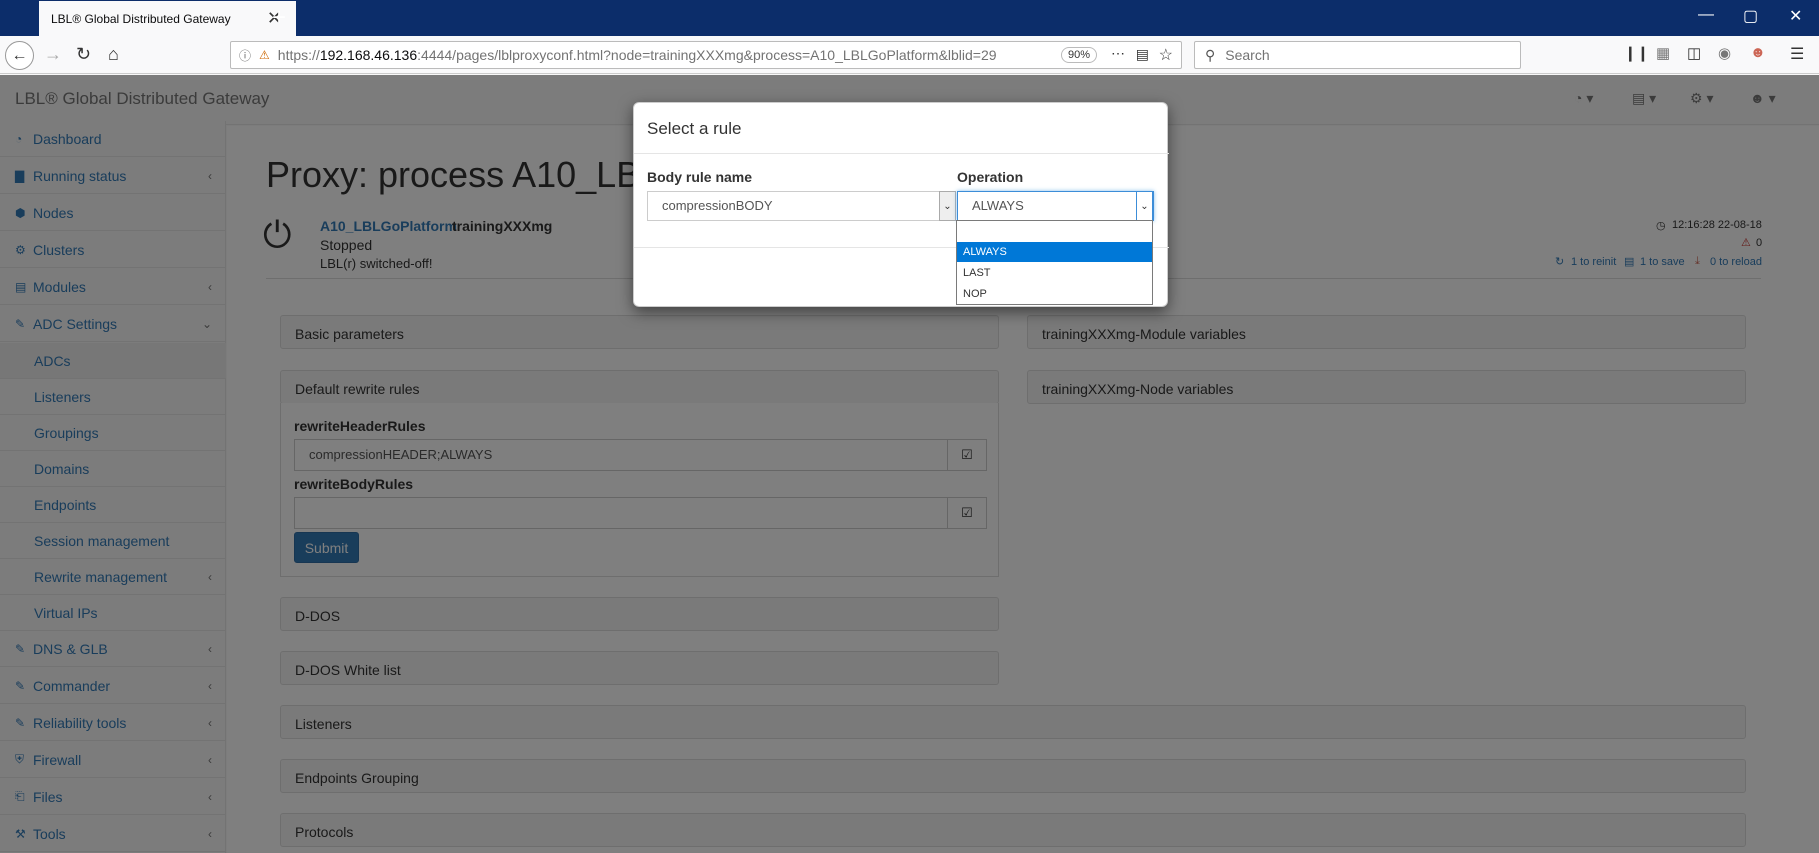 The image size is (1819, 853). I want to click on search-icon: ⚲, so click(1210, 54).